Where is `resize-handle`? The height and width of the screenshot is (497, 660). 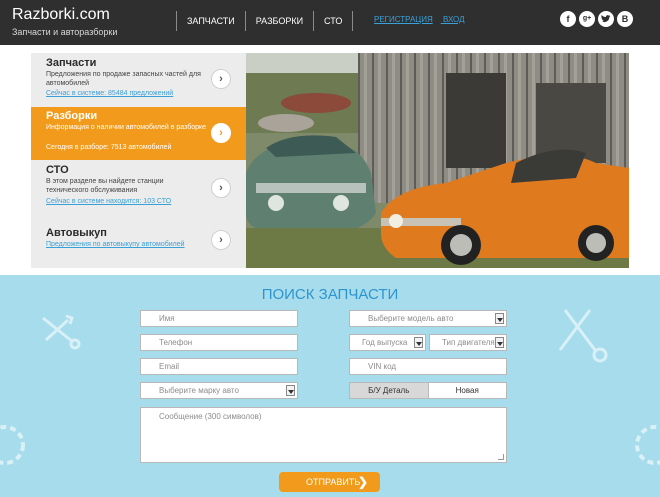 resize-handle is located at coordinates (501, 457).